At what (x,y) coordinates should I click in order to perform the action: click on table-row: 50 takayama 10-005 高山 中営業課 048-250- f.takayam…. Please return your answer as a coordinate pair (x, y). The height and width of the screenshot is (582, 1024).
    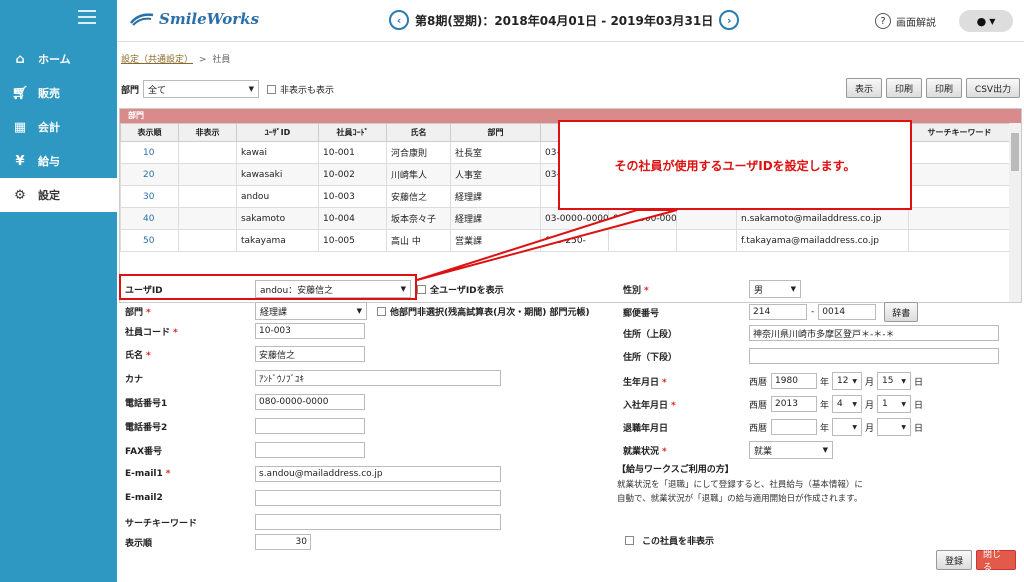
    Looking at the image, I should click on (565, 240).